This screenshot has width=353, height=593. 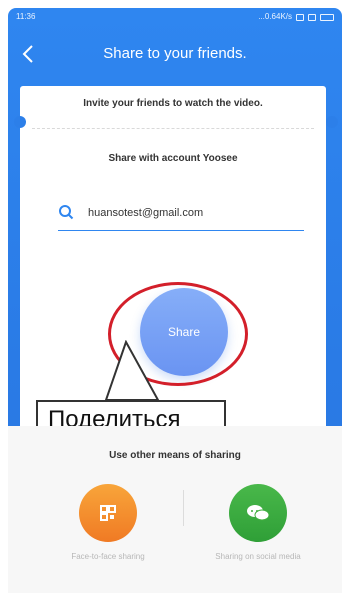 What do you see at coordinates (275, 16) in the screenshot?
I see `network-speed: ...0.64K/s` at bounding box center [275, 16].